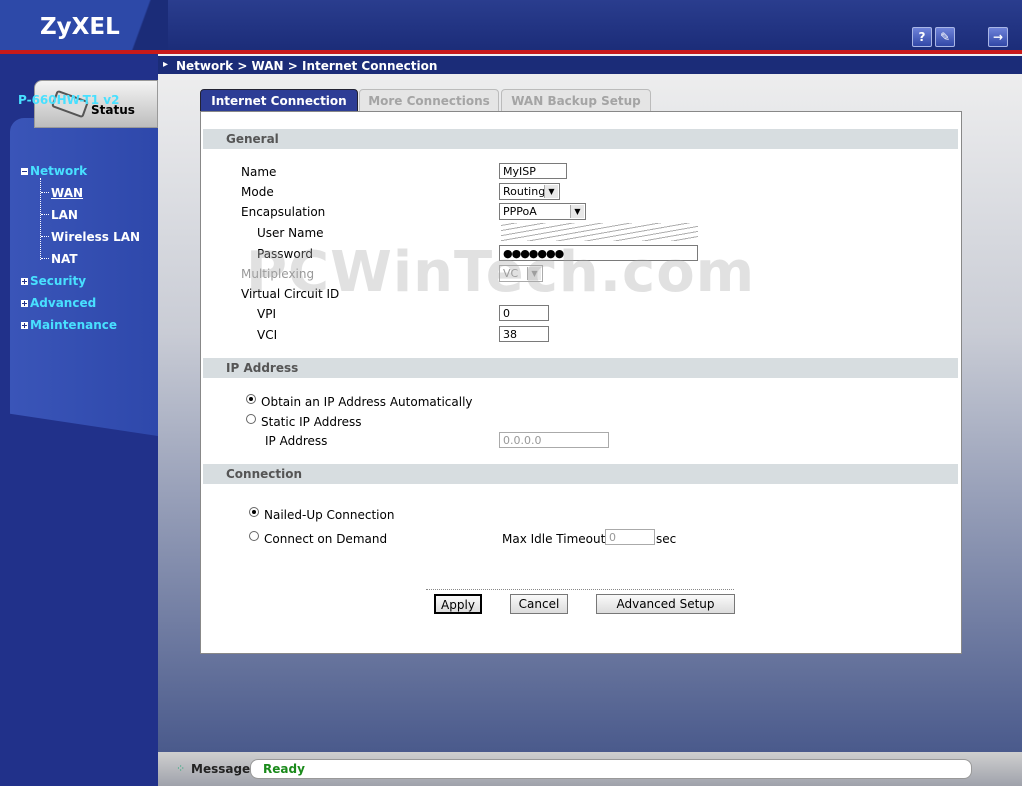  I want to click on tab-more-connections: More Connections, so click(429, 101).